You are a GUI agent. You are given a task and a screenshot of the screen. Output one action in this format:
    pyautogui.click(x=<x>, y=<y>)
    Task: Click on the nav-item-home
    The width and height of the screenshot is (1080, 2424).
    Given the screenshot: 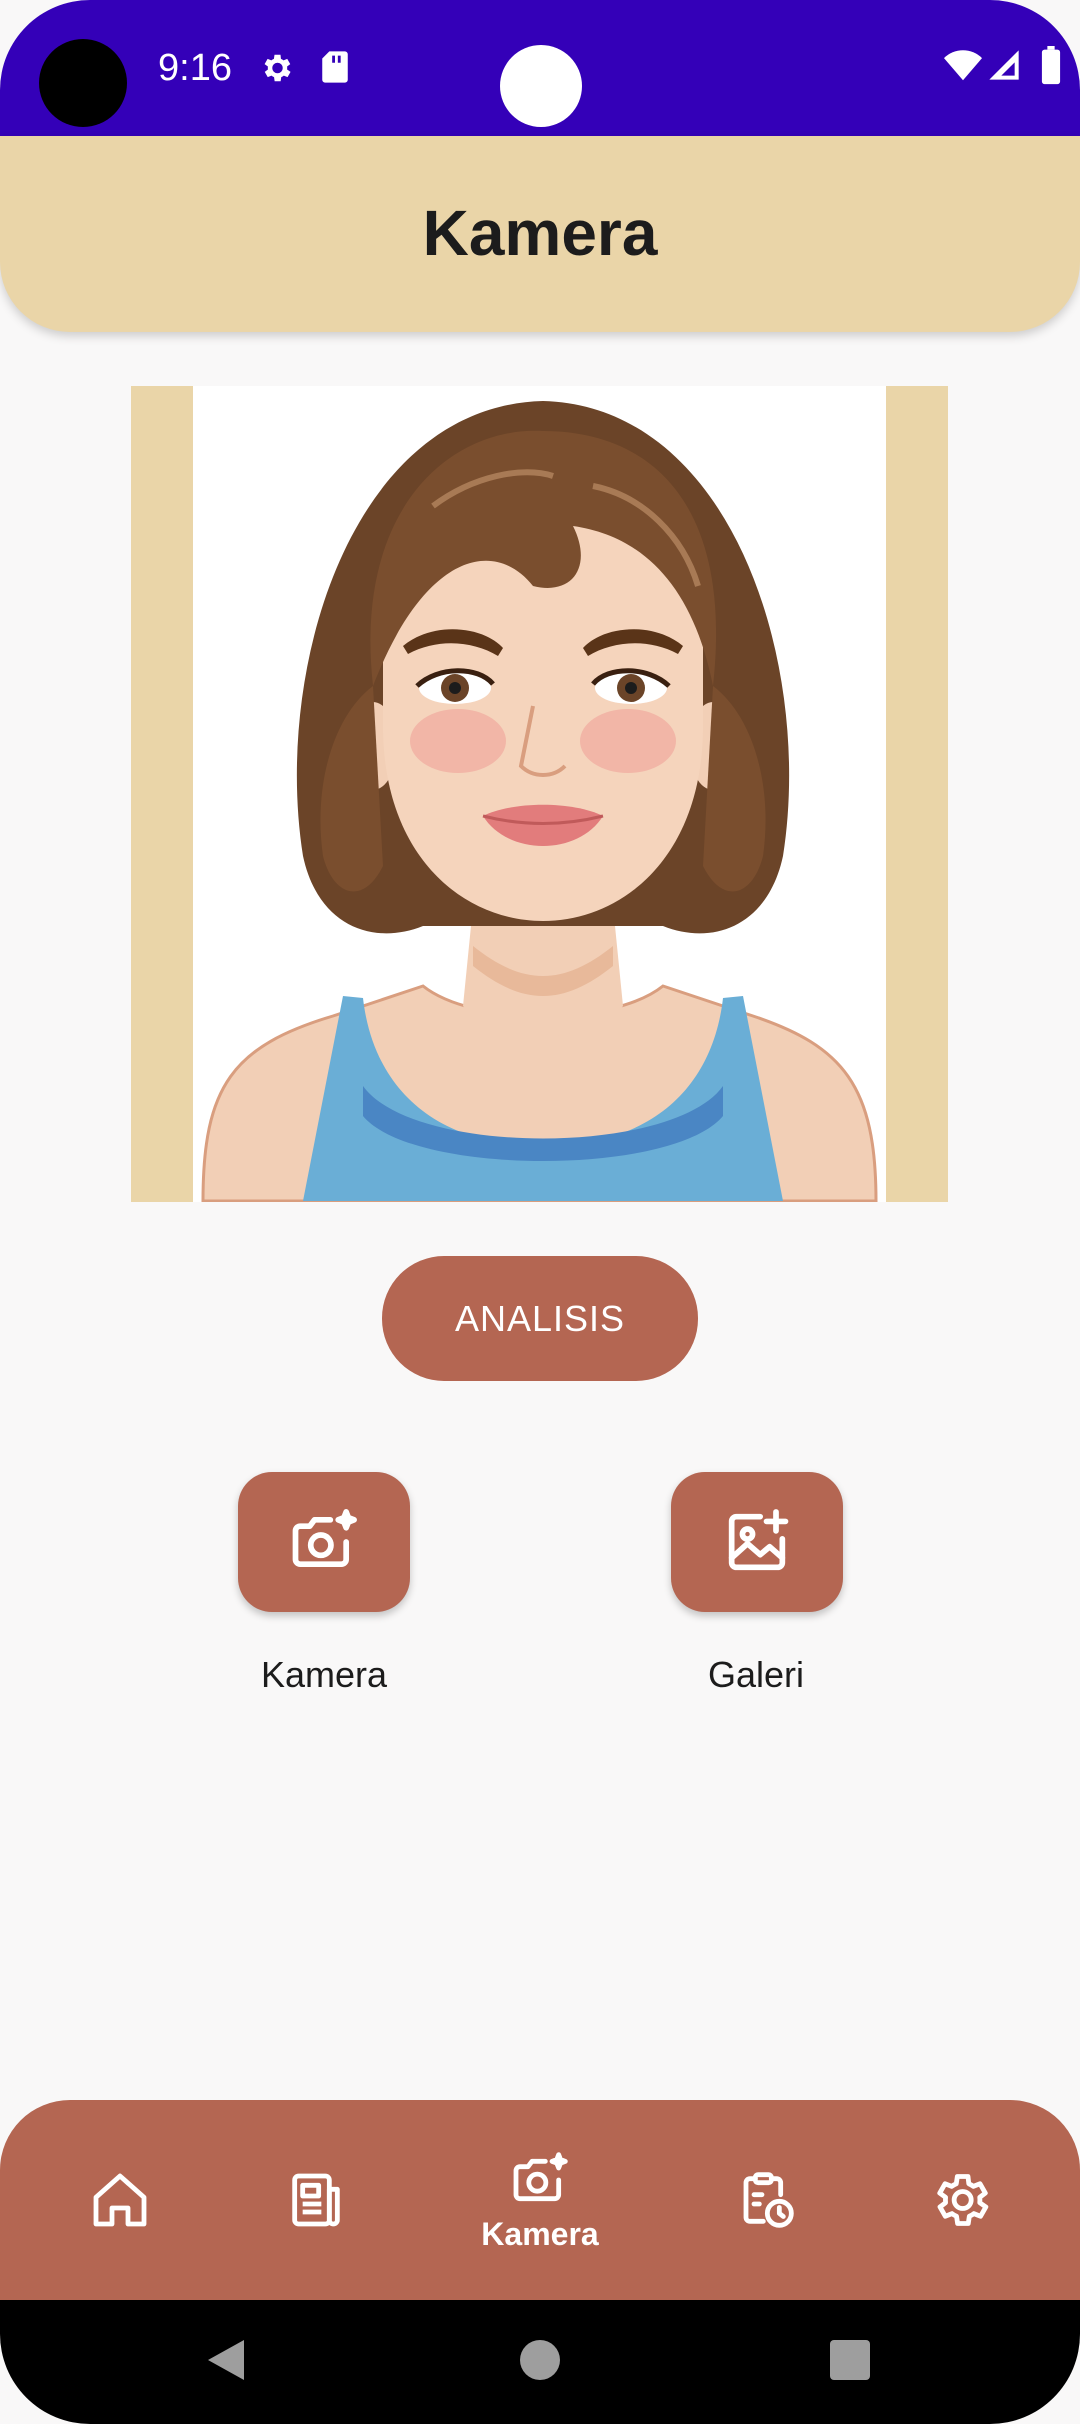 What is the action you would take?
    pyautogui.click(x=120, y=2200)
    